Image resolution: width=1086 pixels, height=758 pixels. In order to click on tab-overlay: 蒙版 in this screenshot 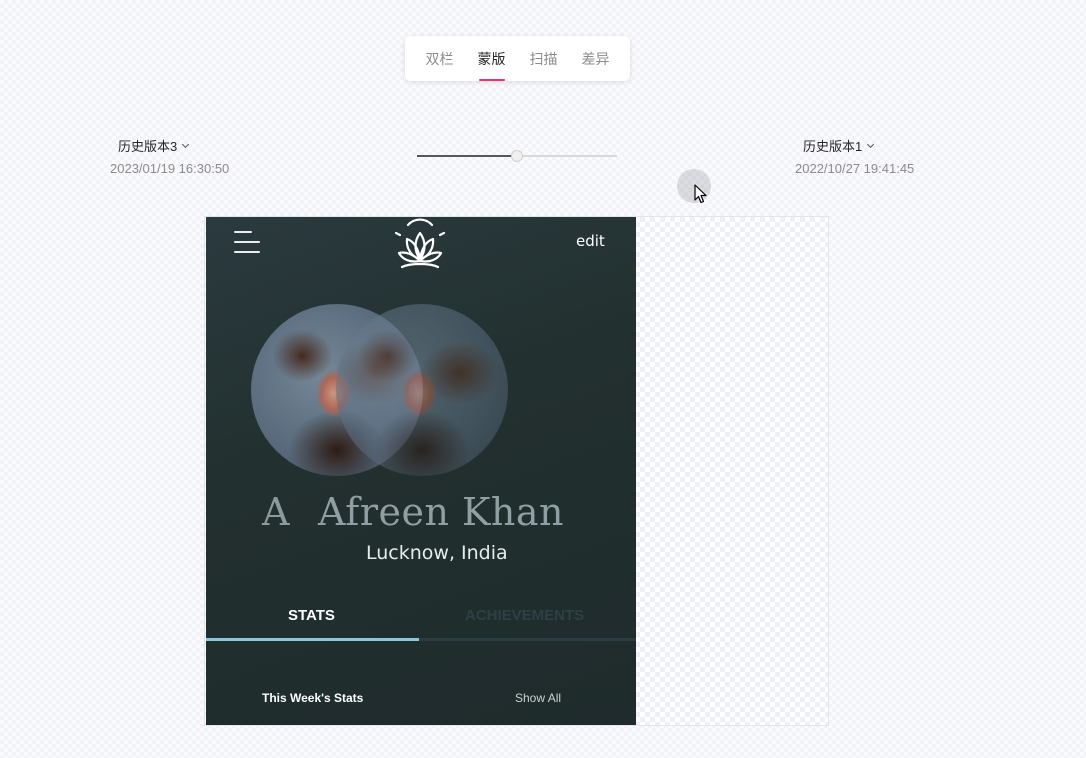, I will do `click(492, 58)`.